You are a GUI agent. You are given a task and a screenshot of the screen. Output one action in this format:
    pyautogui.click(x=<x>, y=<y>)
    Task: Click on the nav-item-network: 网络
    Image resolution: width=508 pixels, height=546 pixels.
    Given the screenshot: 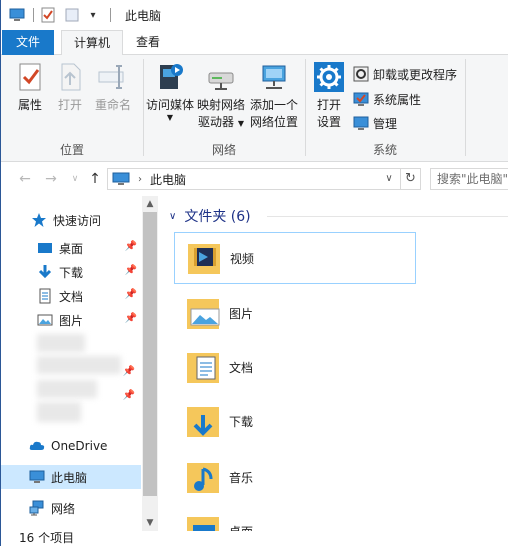 What is the action you would take?
    pyautogui.click(x=71, y=508)
    